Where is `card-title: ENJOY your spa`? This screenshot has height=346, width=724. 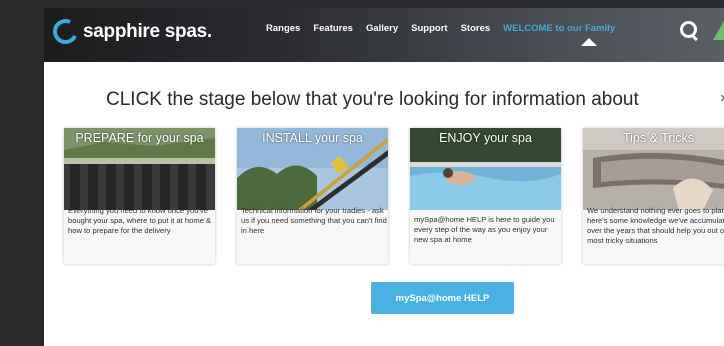 card-title: ENJOY your spa is located at coordinates (485, 138).